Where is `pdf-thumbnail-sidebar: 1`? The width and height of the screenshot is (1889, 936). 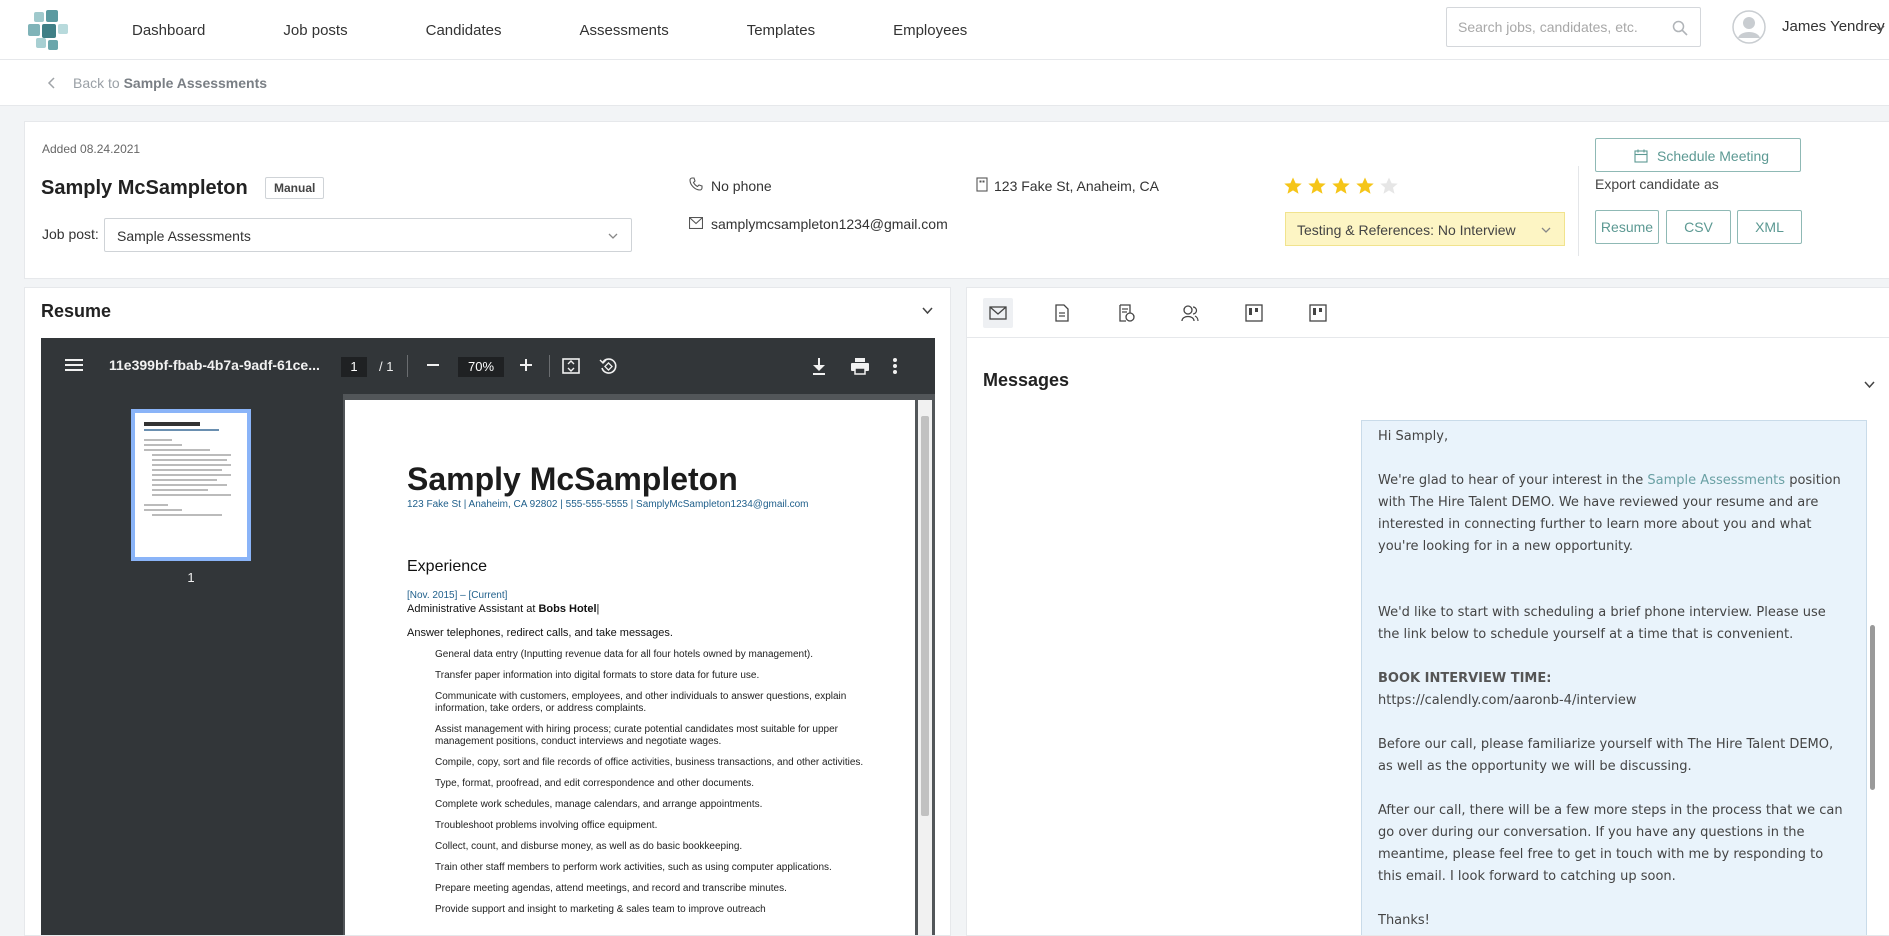 pdf-thumbnail-sidebar: 1 is located at coordinates (192, 664).